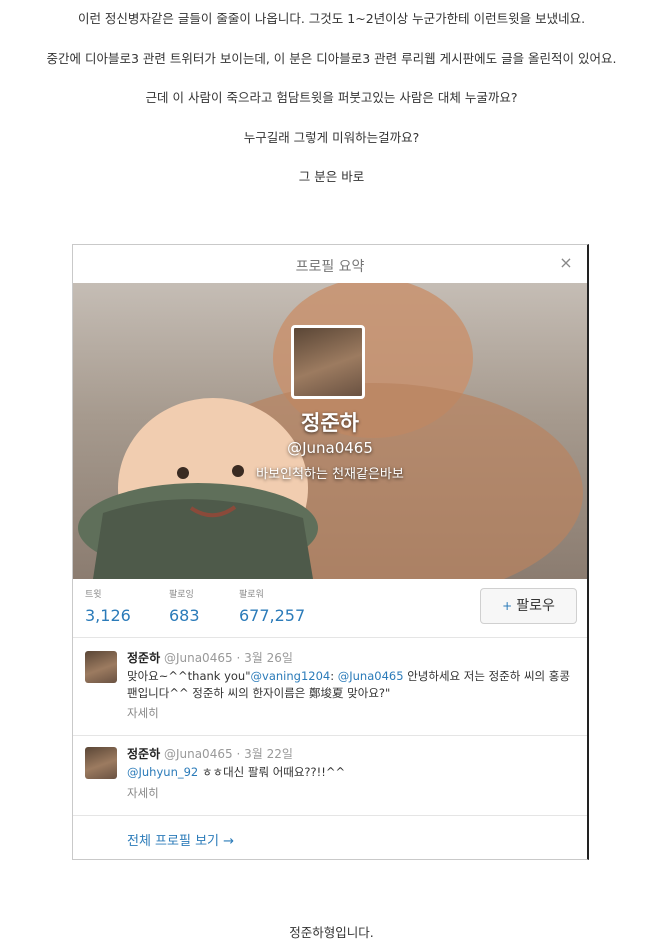  I want to click on profile-bio: 바보인척하는 천재같은바보, so click(330, 474).